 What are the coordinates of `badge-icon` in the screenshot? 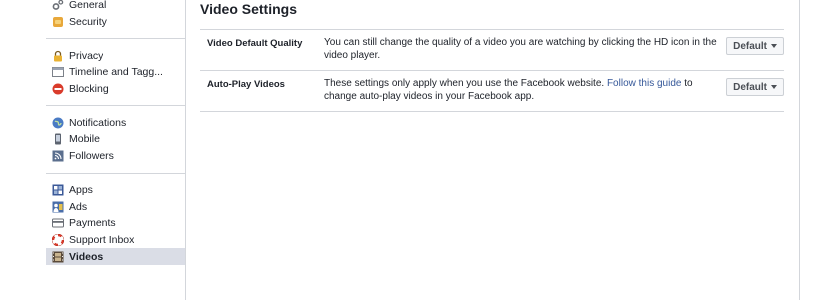 It's located at (58, 22).